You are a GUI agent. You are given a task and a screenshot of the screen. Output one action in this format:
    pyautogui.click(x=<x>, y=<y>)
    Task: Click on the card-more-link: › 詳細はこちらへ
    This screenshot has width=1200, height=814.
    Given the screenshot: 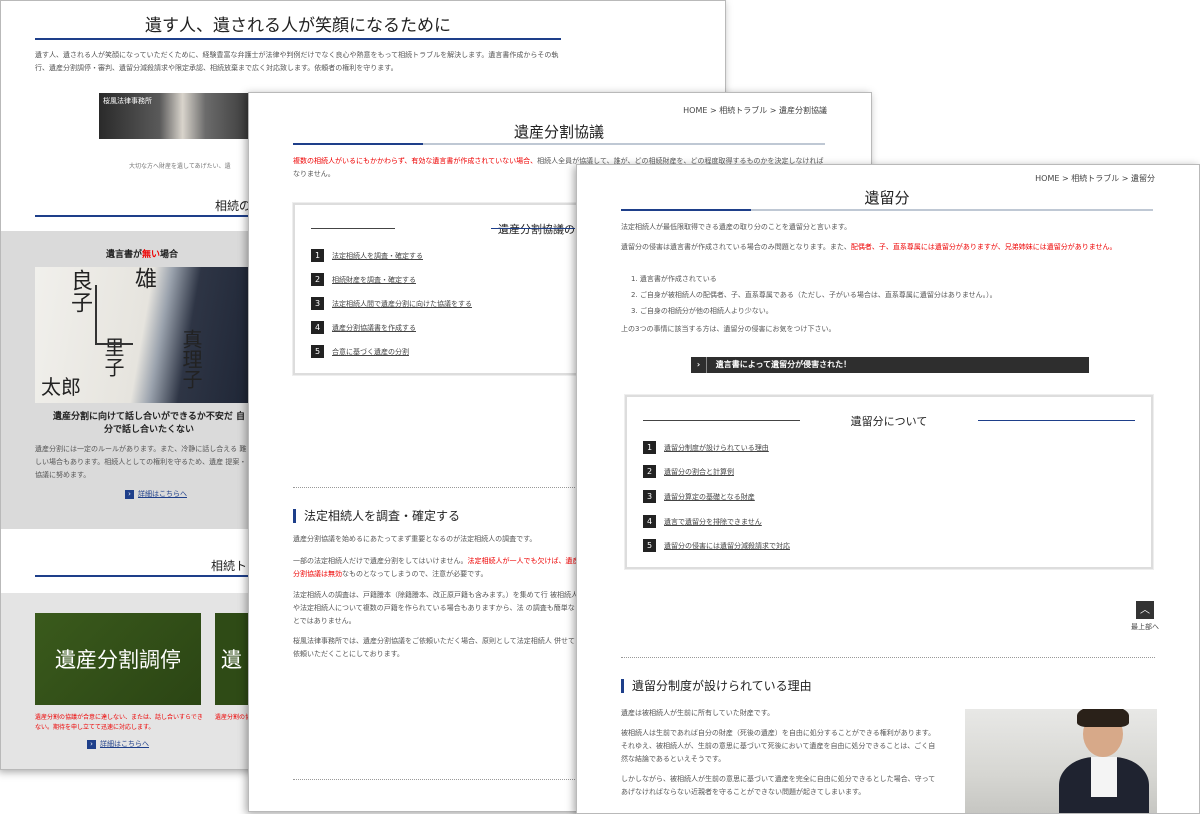 What is the action you would take?
    pyautogui.click(x=156, y=494)
    